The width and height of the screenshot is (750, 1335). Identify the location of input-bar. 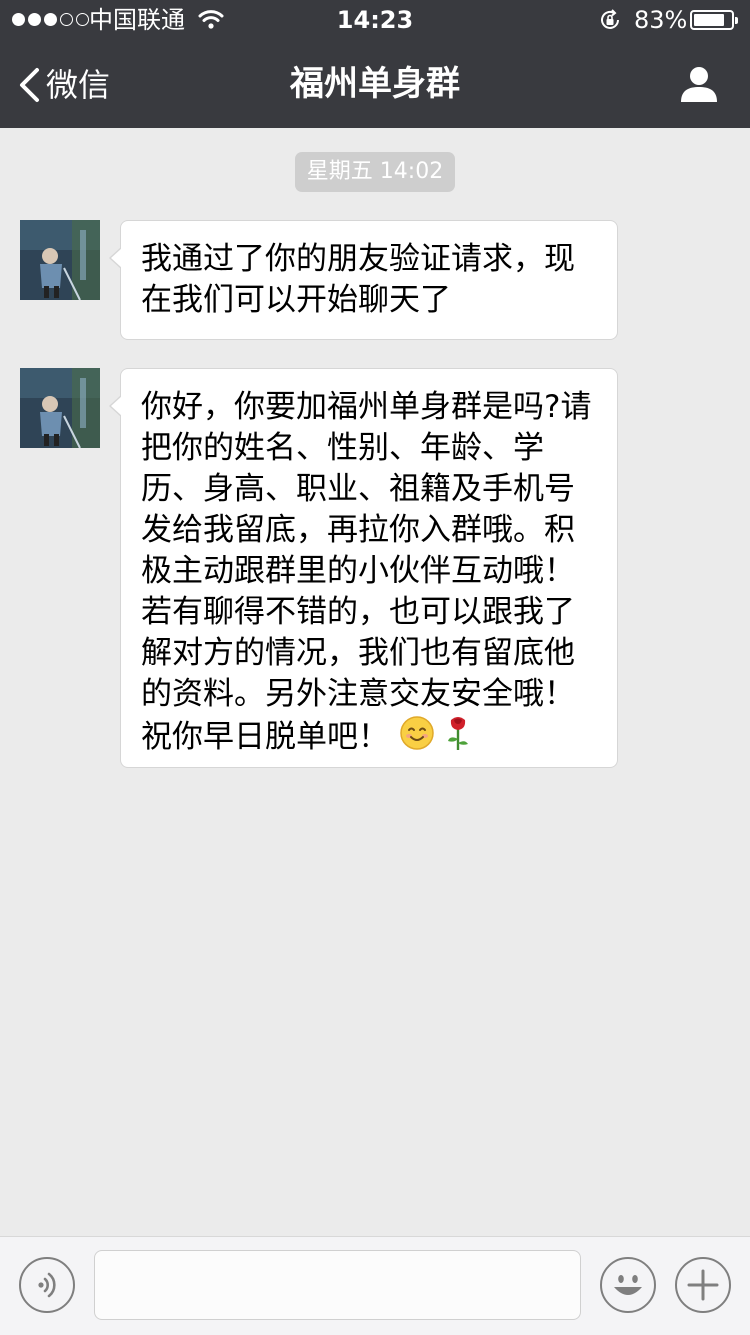
(375, 1285).